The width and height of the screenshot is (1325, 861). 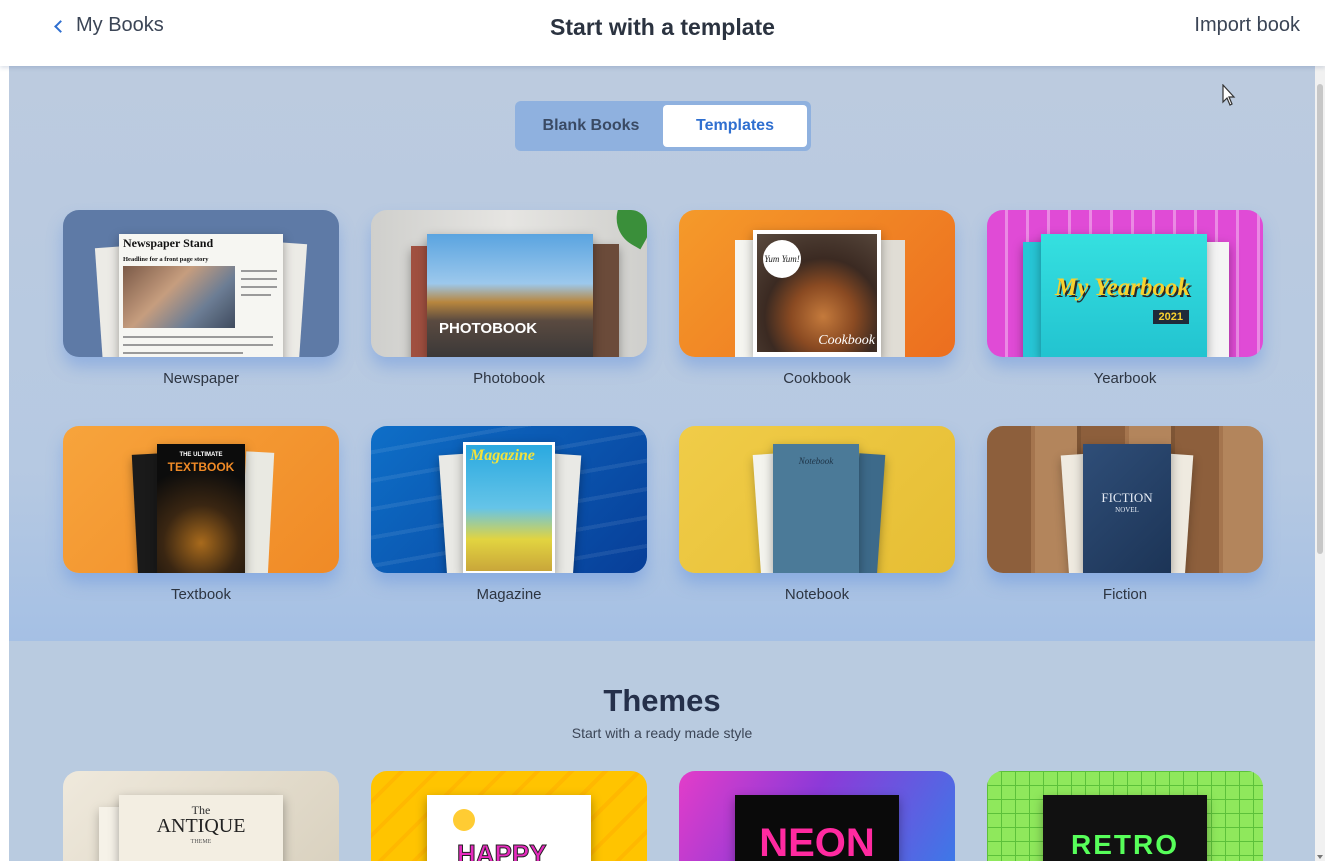 I want to click on neon-cover: NEON, so click(x=817, y=828).